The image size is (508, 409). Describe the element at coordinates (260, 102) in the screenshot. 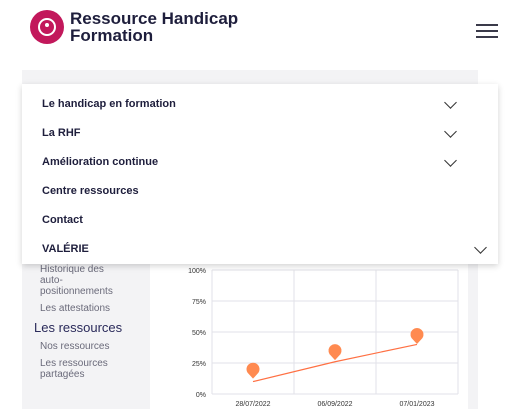

I see `menu-item-handicap-formation: Le handicap en formation` at that location.